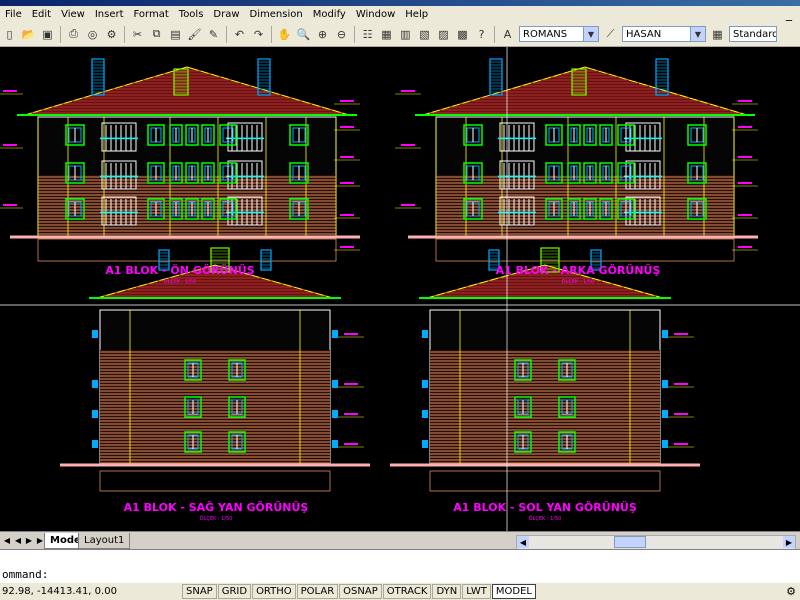  What do you see at coordinates (424, 34) in the screenshot?
I see `sheet-set-icon: ▧` at bounding box center [424, 34].